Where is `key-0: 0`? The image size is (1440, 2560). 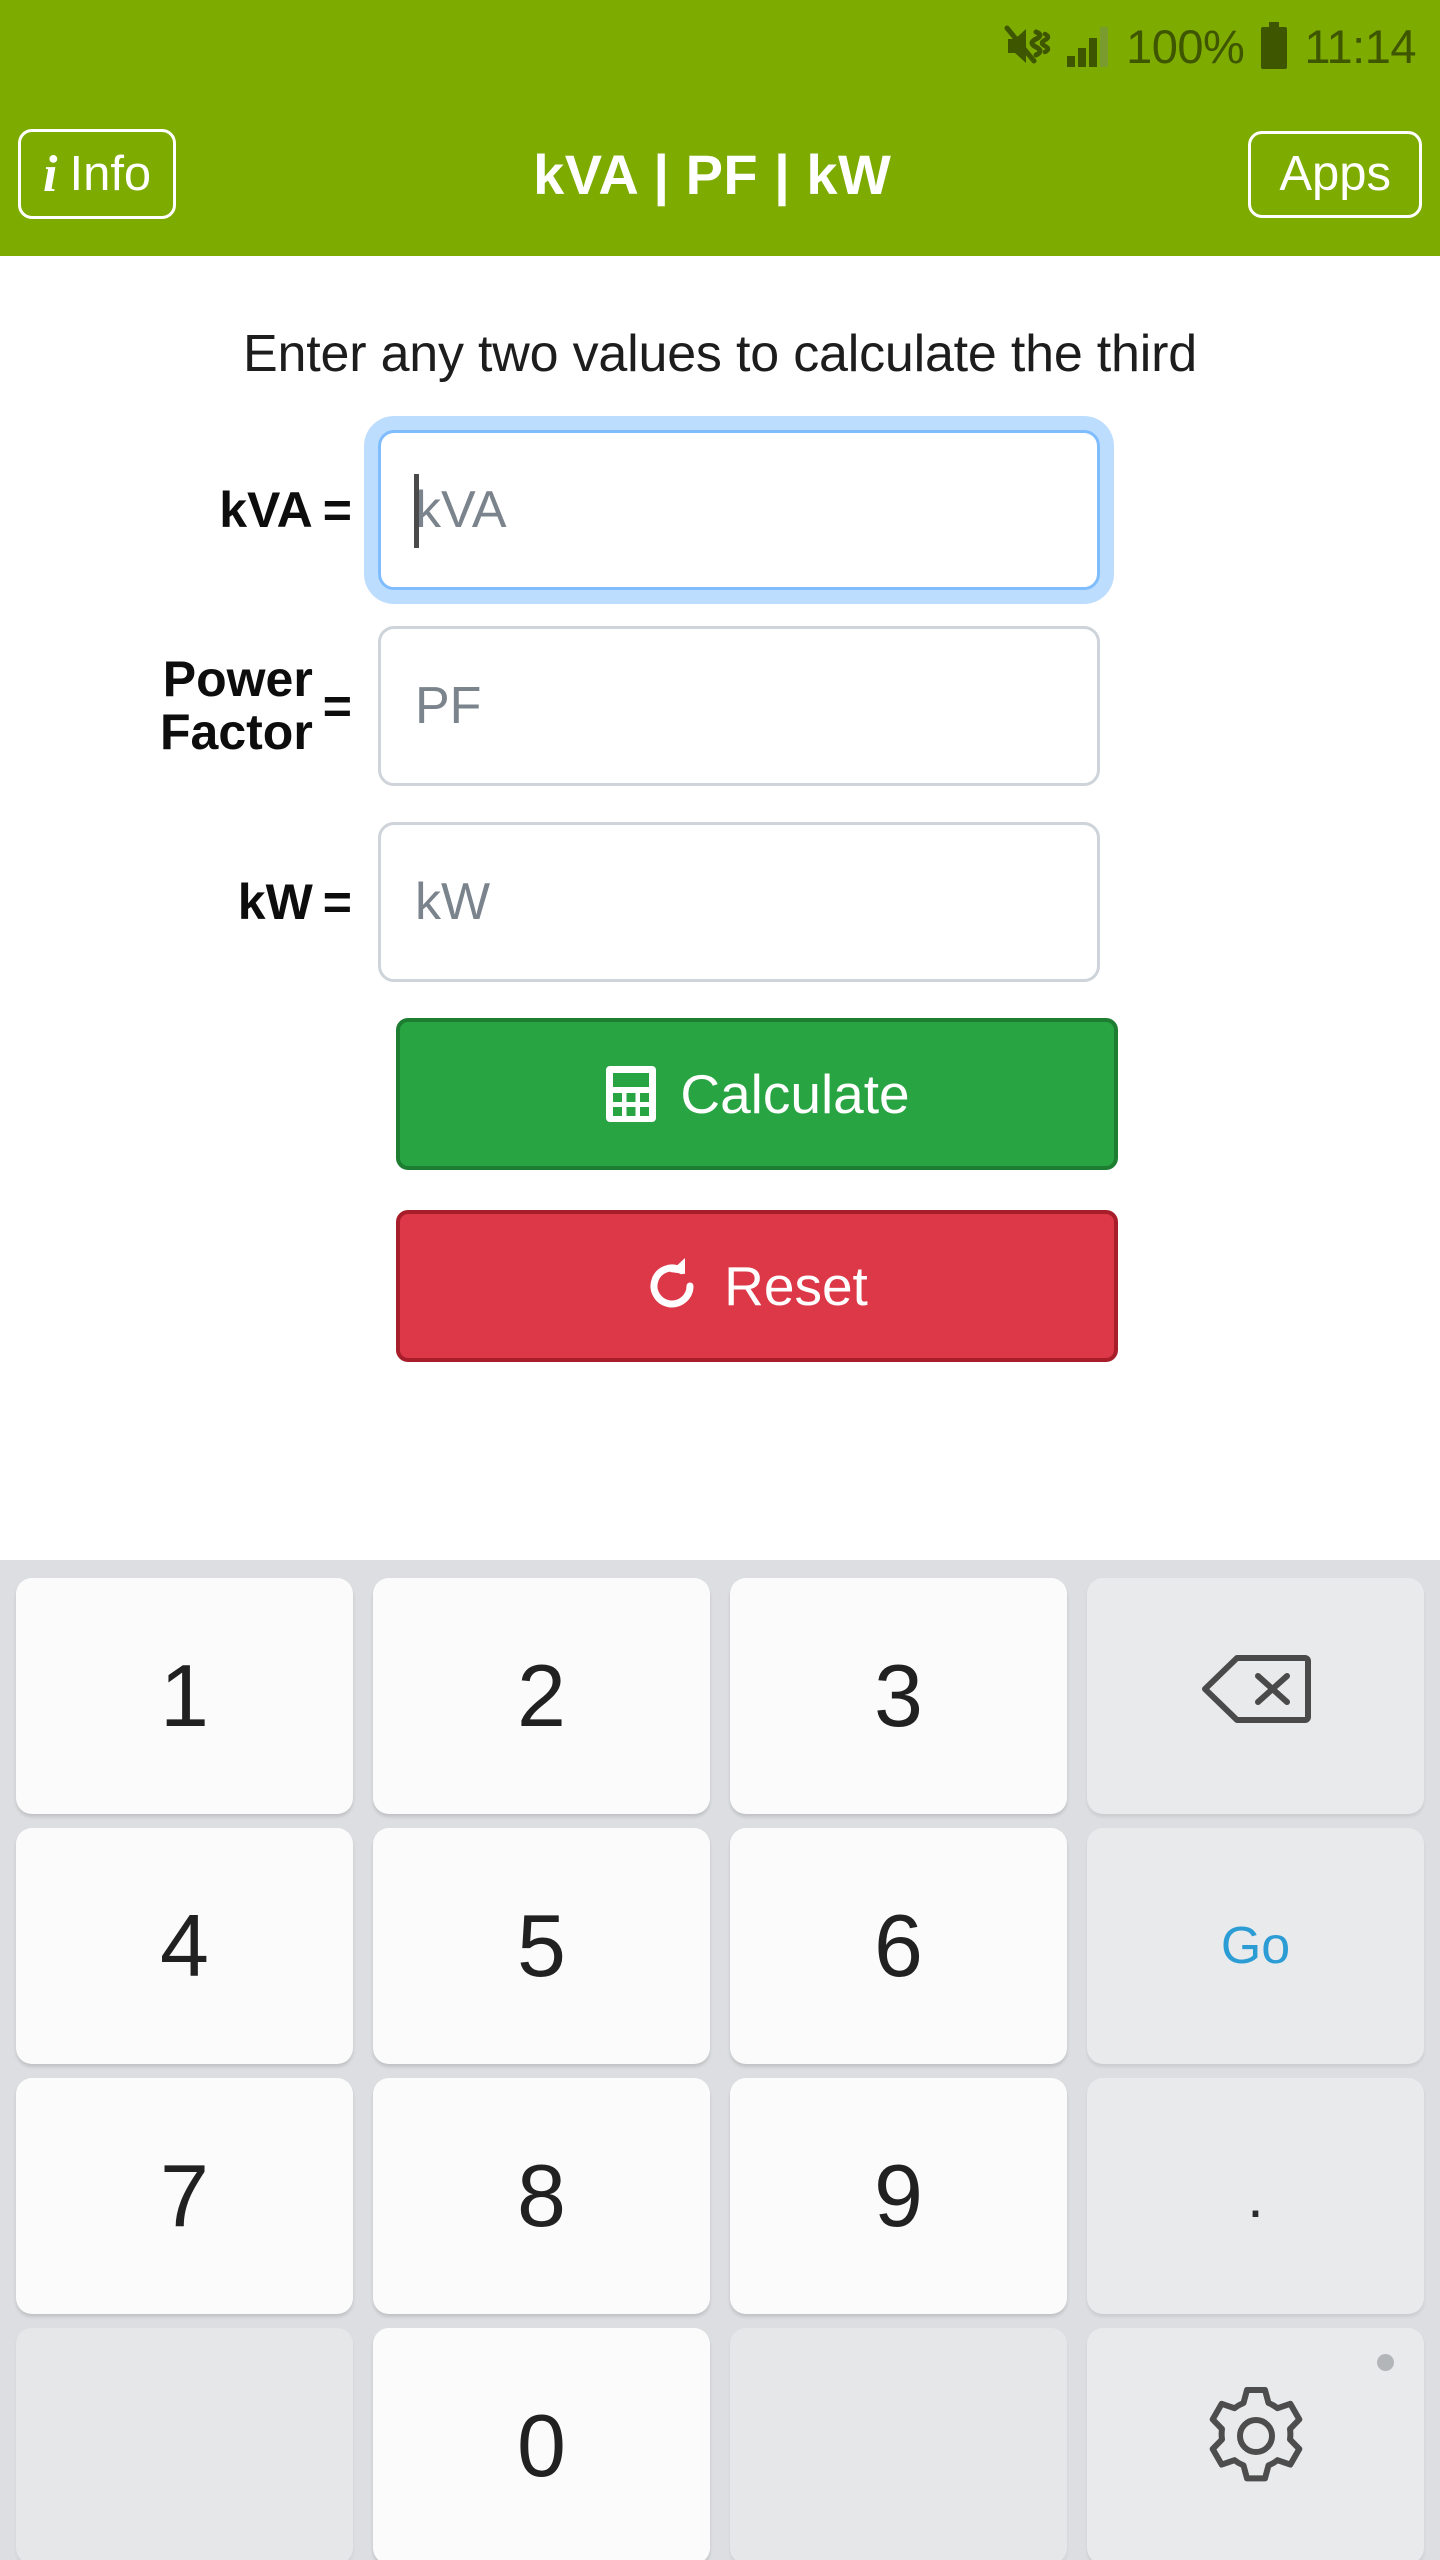 key-0: 0 is located at coordinates (541, 2444).